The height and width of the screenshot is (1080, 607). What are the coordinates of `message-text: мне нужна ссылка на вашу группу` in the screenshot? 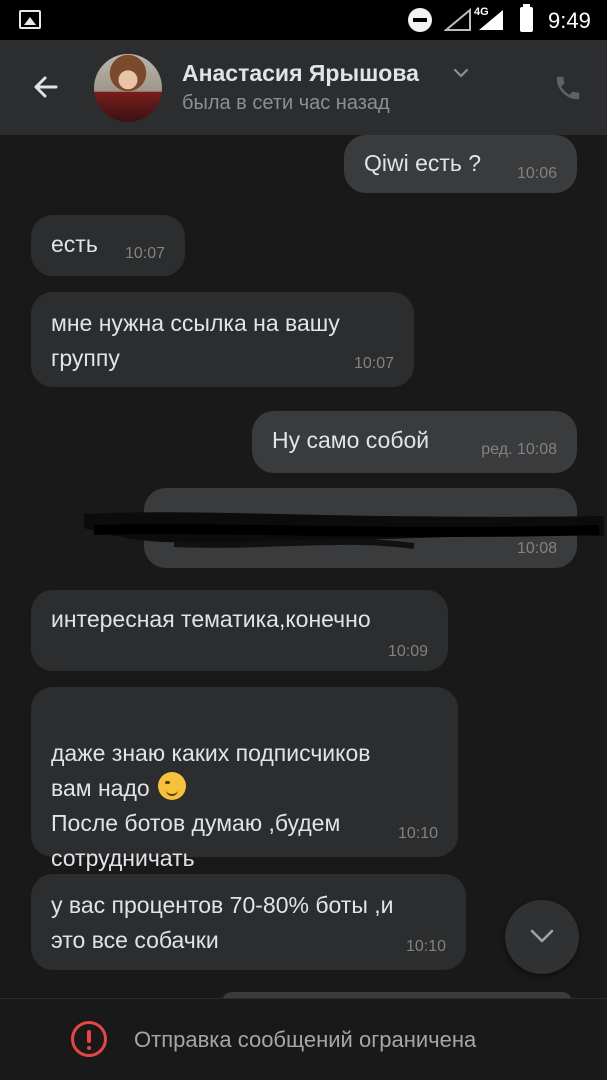 It's located at (195, 340).